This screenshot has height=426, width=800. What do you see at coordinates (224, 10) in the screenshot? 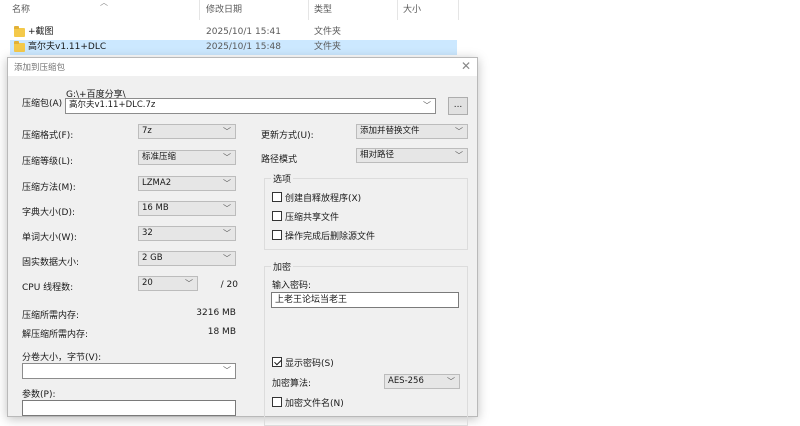
I see `column-header-date: 修改日期` at bounding box center [224, 10].